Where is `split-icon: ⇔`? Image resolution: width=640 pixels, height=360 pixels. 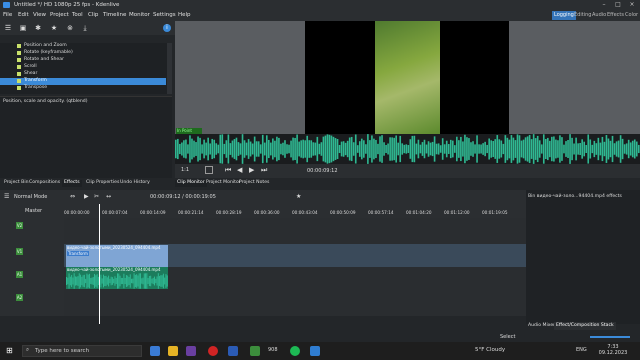
split-icon: ⇔ is located at coordinates (72, 196).